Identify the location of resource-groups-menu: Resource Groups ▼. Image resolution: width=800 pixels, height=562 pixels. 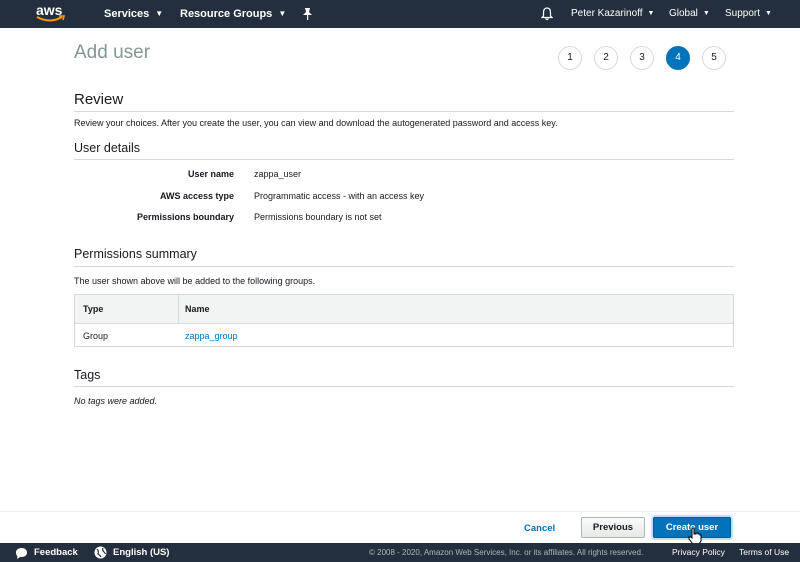
(233, 14).